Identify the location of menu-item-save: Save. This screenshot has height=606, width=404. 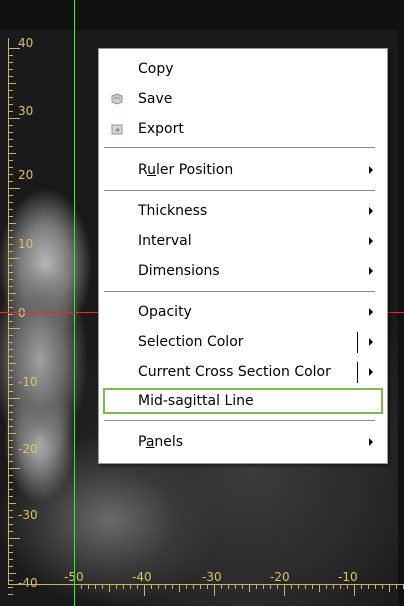
(243, 99).